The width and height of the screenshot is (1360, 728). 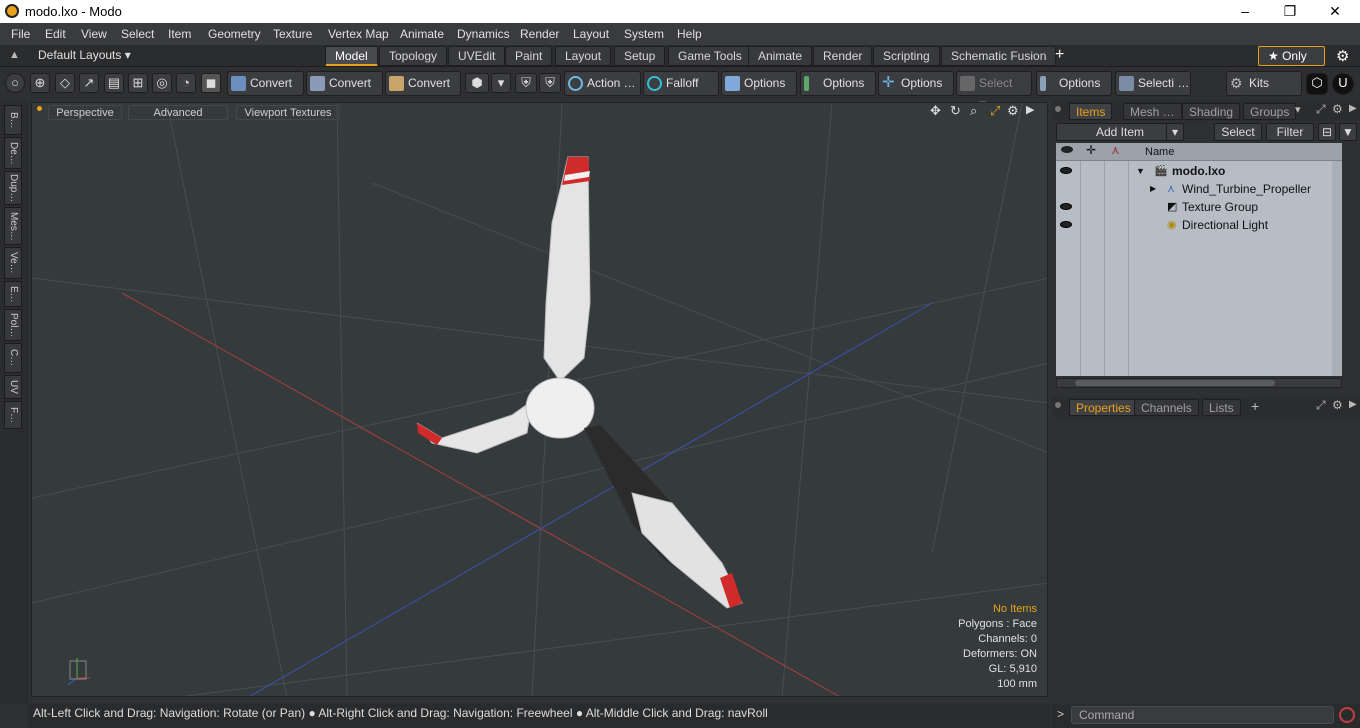 I want to click on tab-schematic-fusion: Schematic Fusion, so click(x=999, y=56).